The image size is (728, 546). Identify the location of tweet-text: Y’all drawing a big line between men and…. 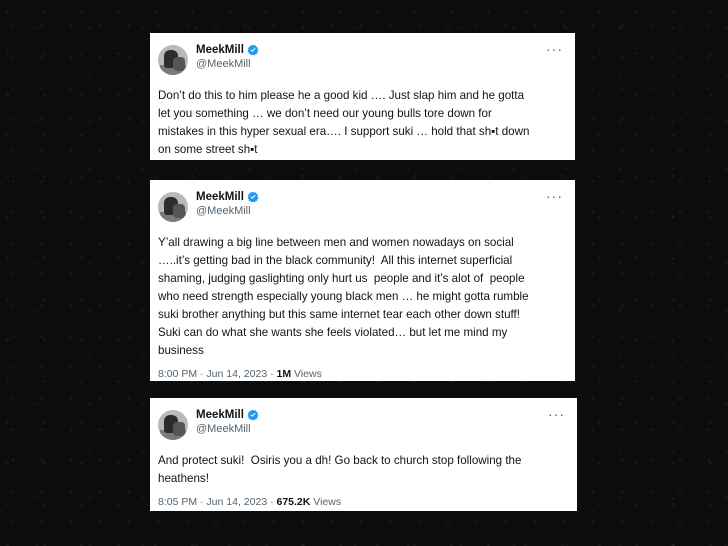
(343, 296).